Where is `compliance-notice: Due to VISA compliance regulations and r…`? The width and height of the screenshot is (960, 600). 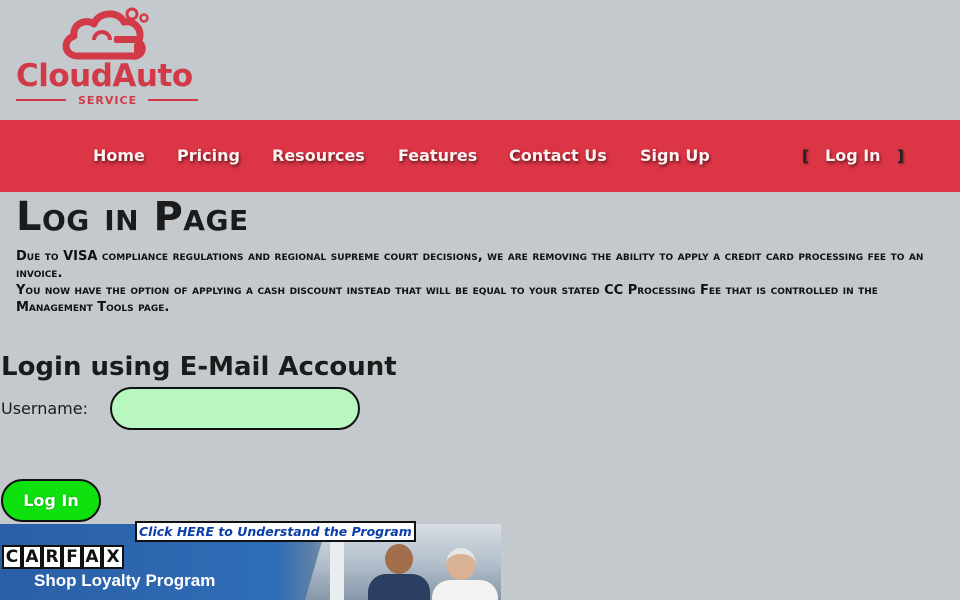 compliance-notice: Due to VISA compliance regulations and r… is located at coordinates (481, 282).